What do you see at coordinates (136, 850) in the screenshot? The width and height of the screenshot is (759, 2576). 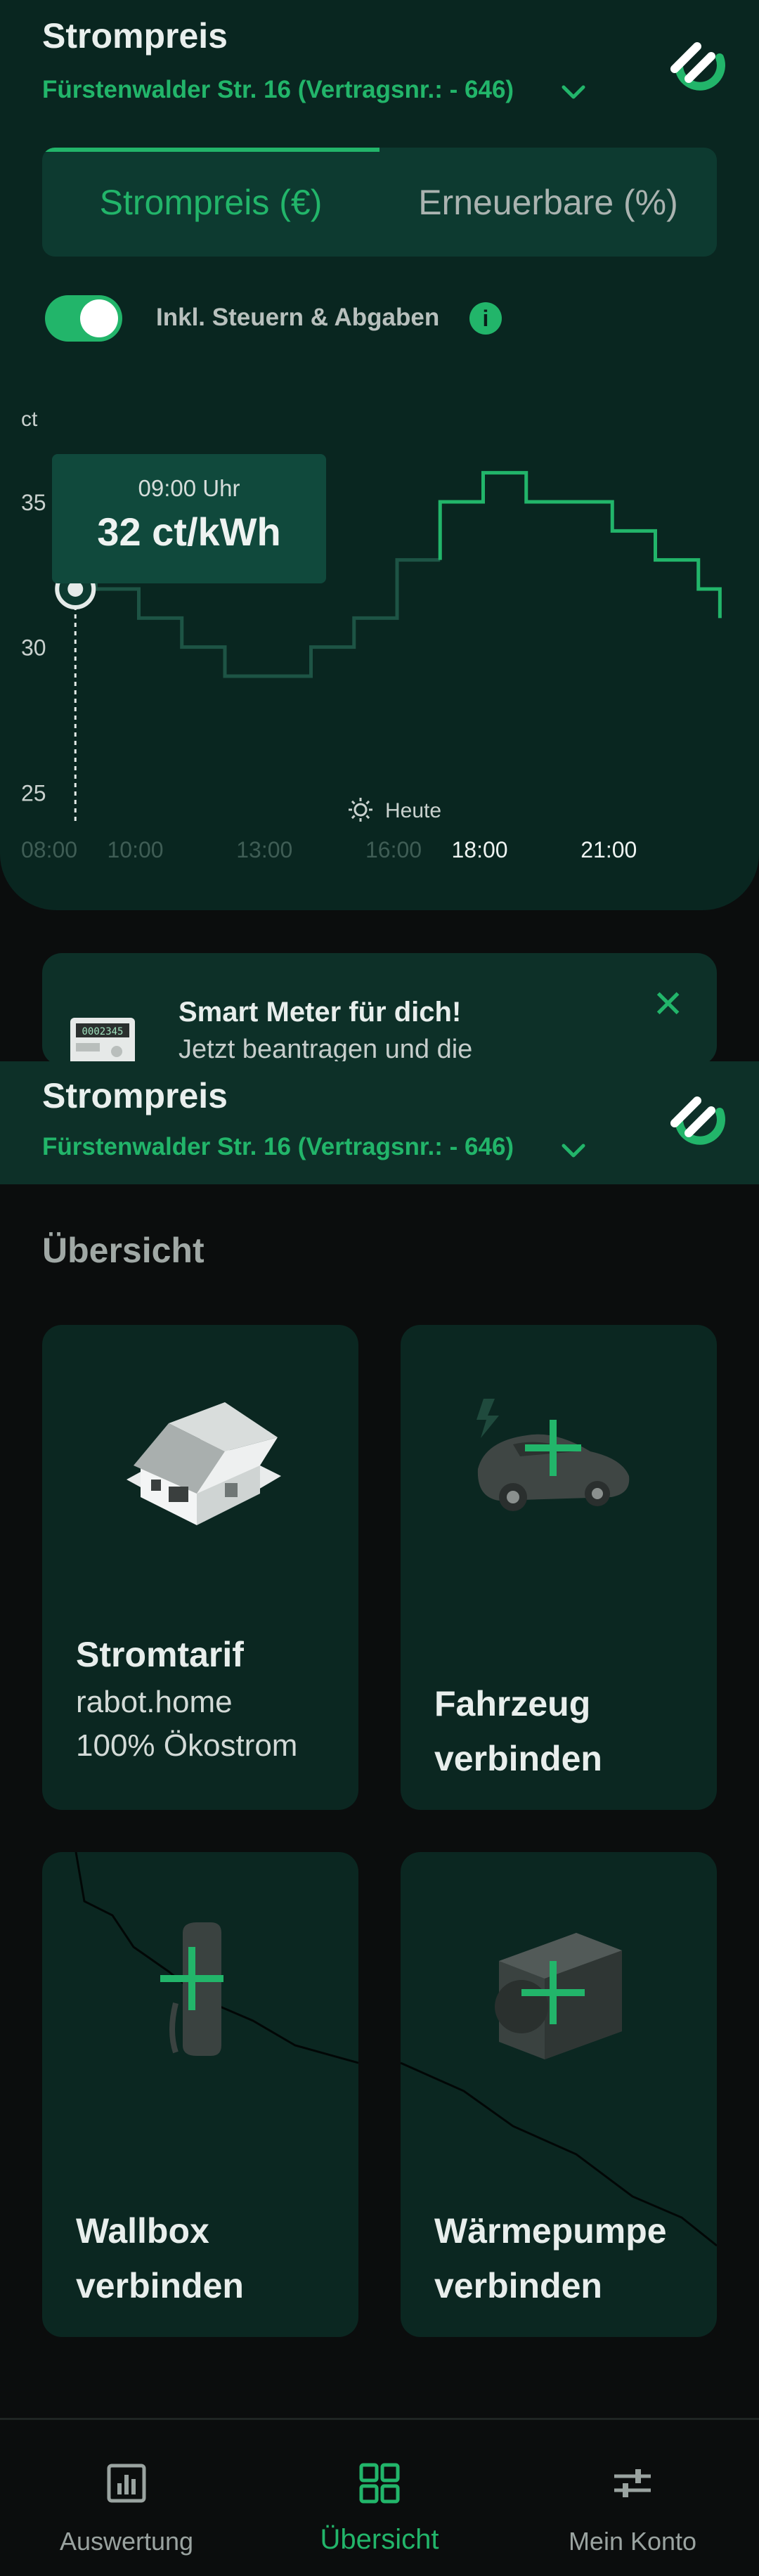 I see `x-tick-label: 10:00` at bounding box center [136, 850].